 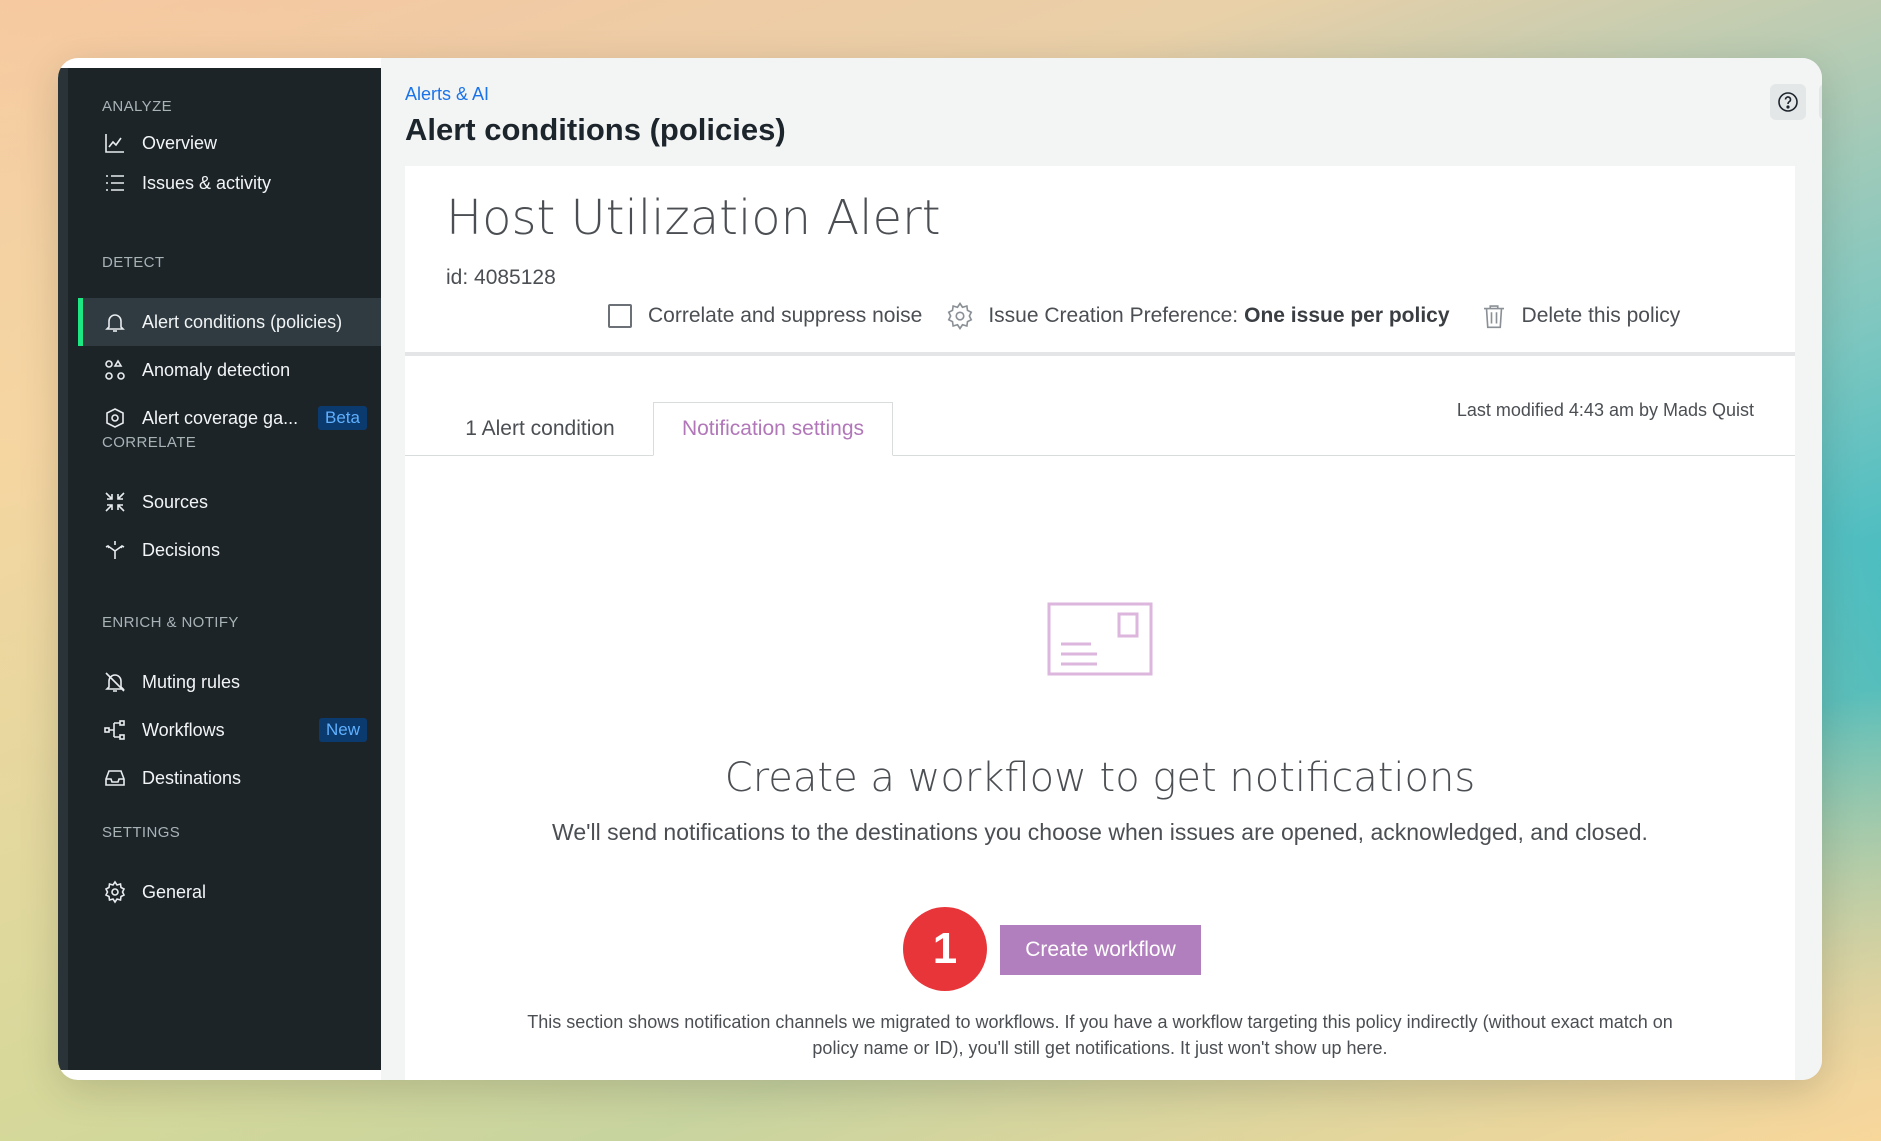 What do you see at coordinates (785, 316) in the screenshot?
I see `correlate-label: Correlate and suppress noise` at bounding box center [785, 316].